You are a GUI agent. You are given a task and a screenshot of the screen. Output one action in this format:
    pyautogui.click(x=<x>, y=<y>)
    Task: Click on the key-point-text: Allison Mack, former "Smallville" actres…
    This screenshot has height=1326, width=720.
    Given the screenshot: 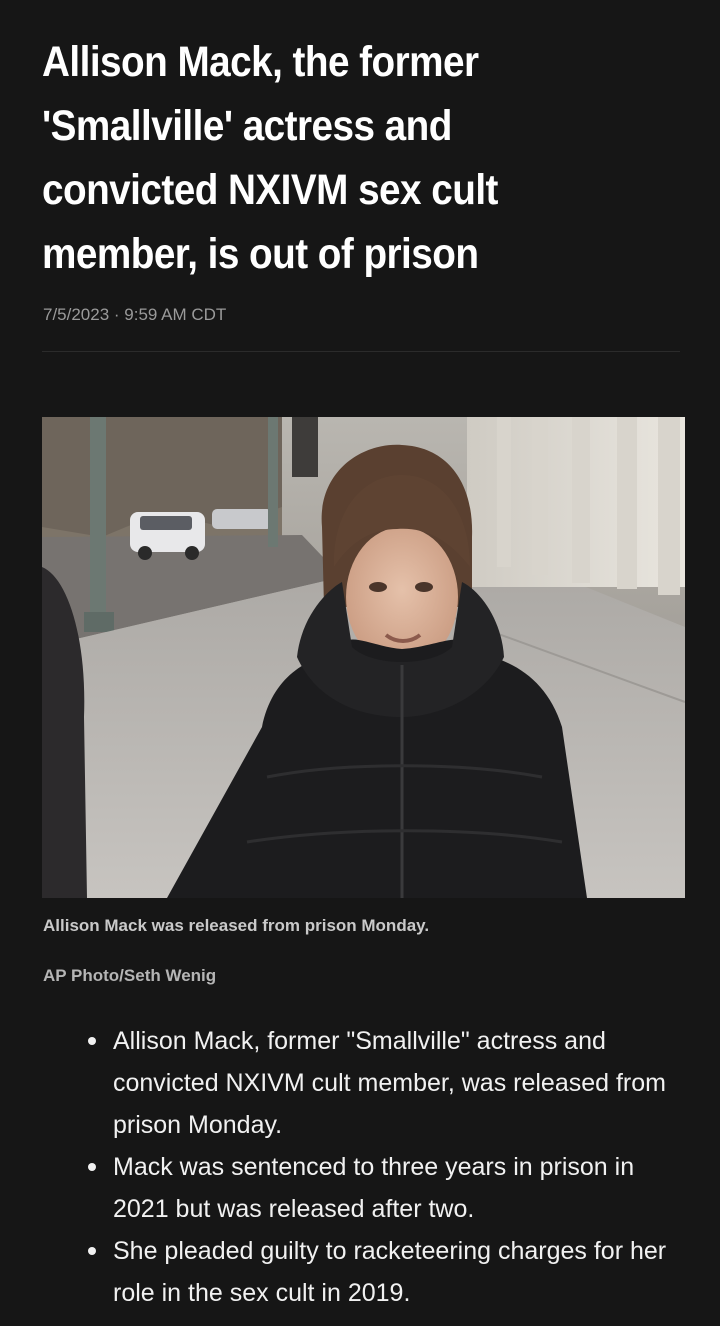 What is the action you would take?
    pyautogui.click(x=389, y=1083)
    